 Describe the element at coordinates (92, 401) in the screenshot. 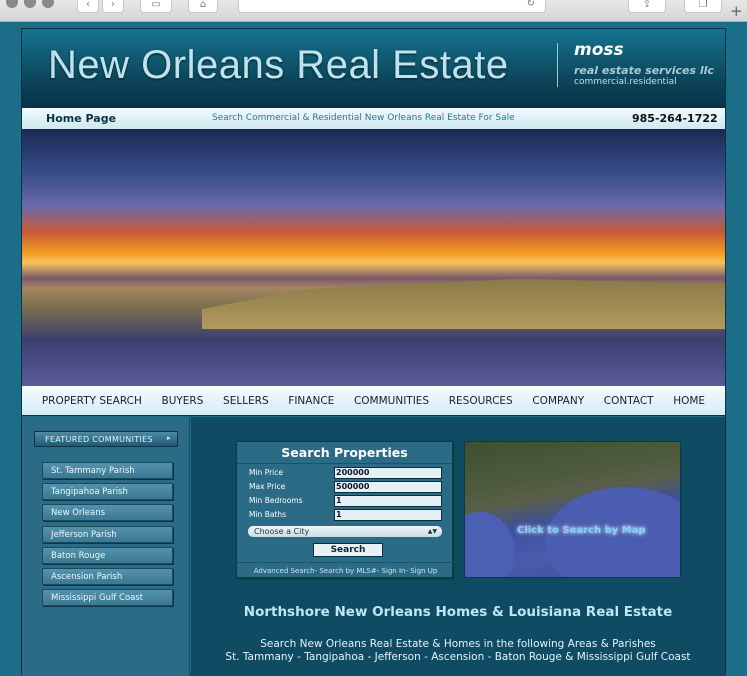

I see `nav-property-search: PROPERTY SEARCH` at that location.